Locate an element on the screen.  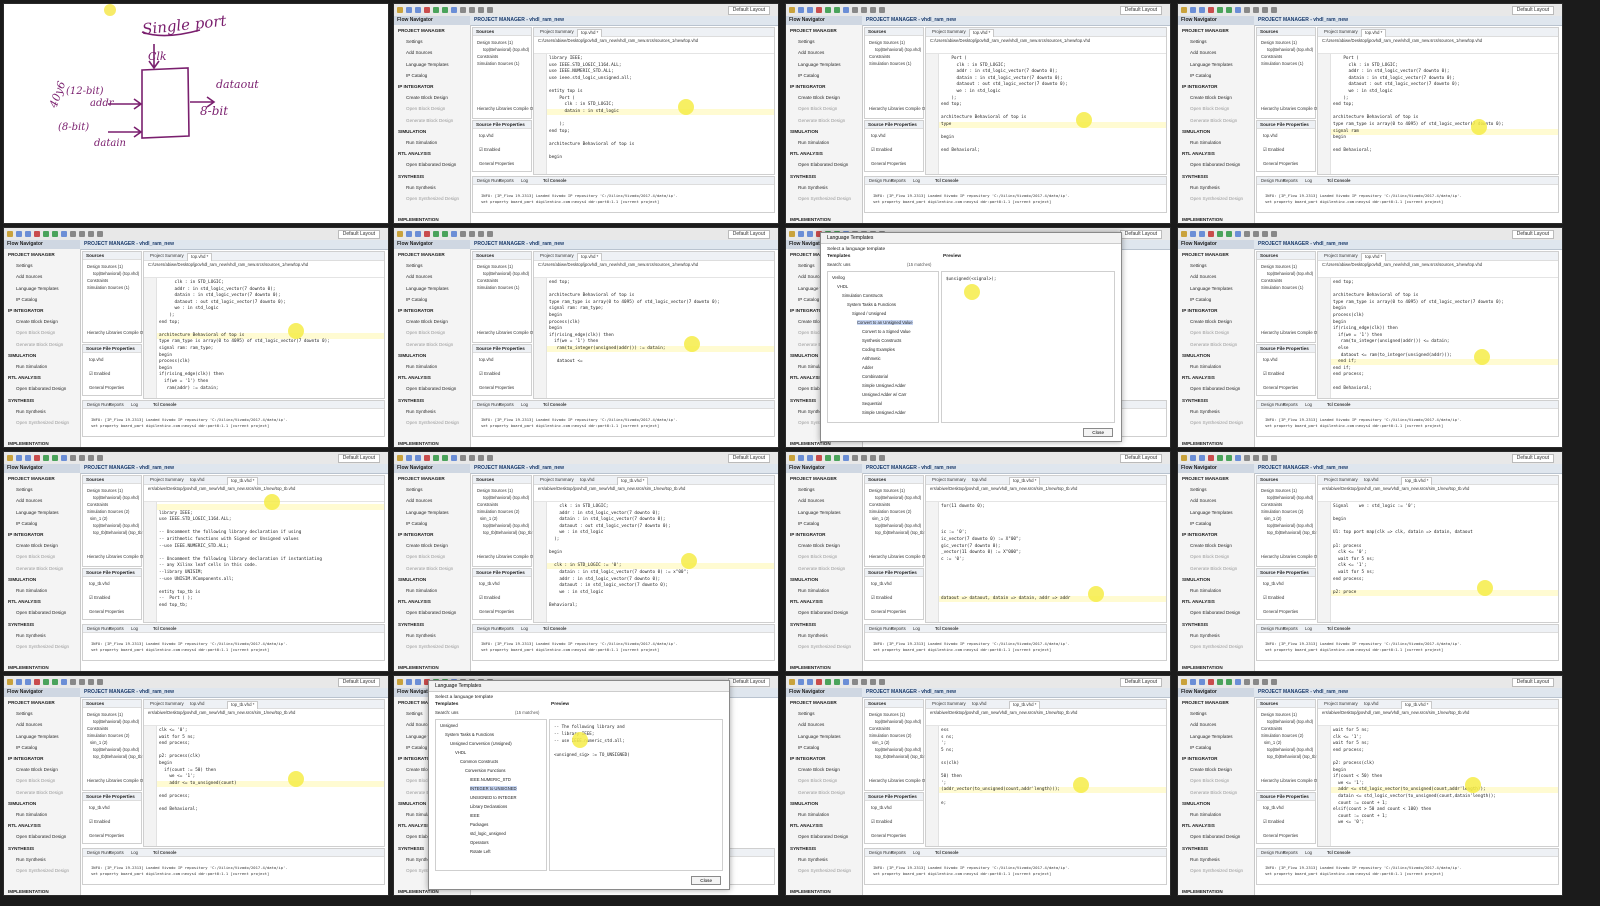
template-search-input: Search: uns is located at coordinates (446, 712).